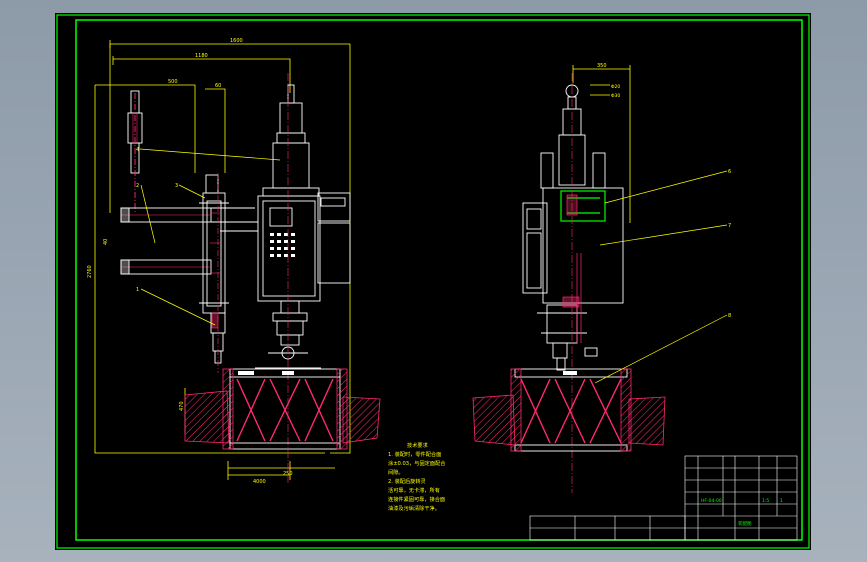  Describe the element at coordinates (417, 463) in the screenshot. I see `notes-line-2: 涂±0.03，与固定面配合` at that location.